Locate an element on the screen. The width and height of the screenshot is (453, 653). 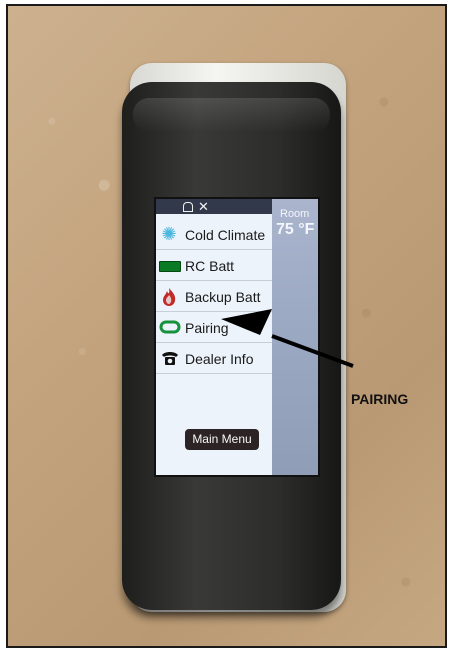
callout-arrow is located at coordinates (287, 338).